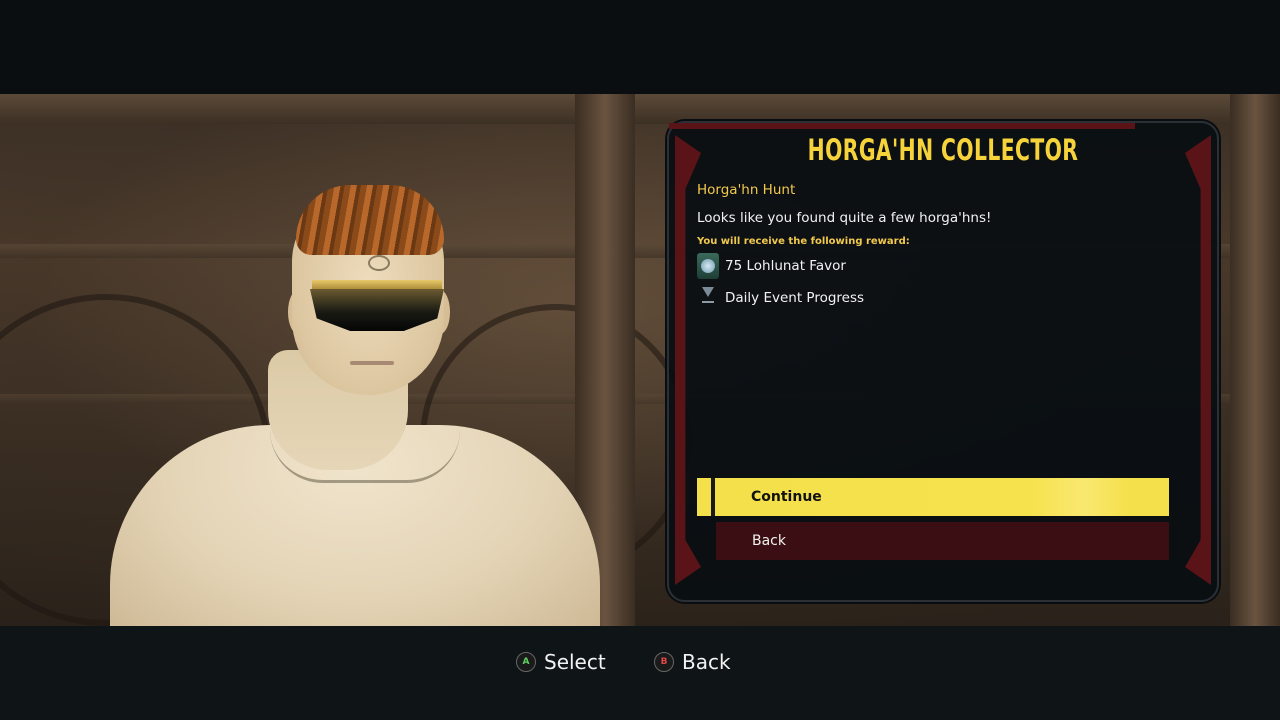 This screenshot has width=1280, height=720. I want to click on mission-name: Horga'hn Hunt, so click(746, 190).